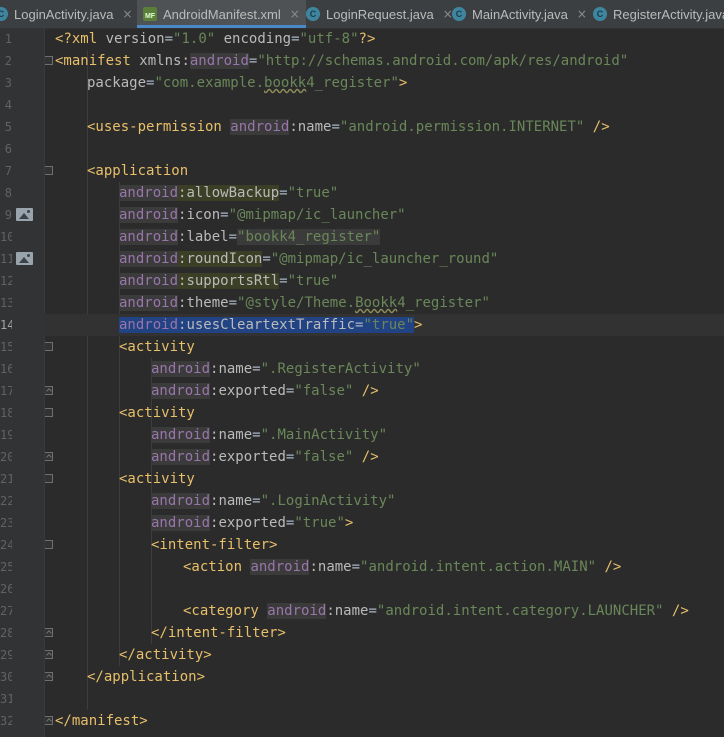 This screenshot has height=737, width=724. Describe the element at coordinates (66, 14) in the screenshot. I see `tab-login-activity: LoginActivity.java ×` at that location.